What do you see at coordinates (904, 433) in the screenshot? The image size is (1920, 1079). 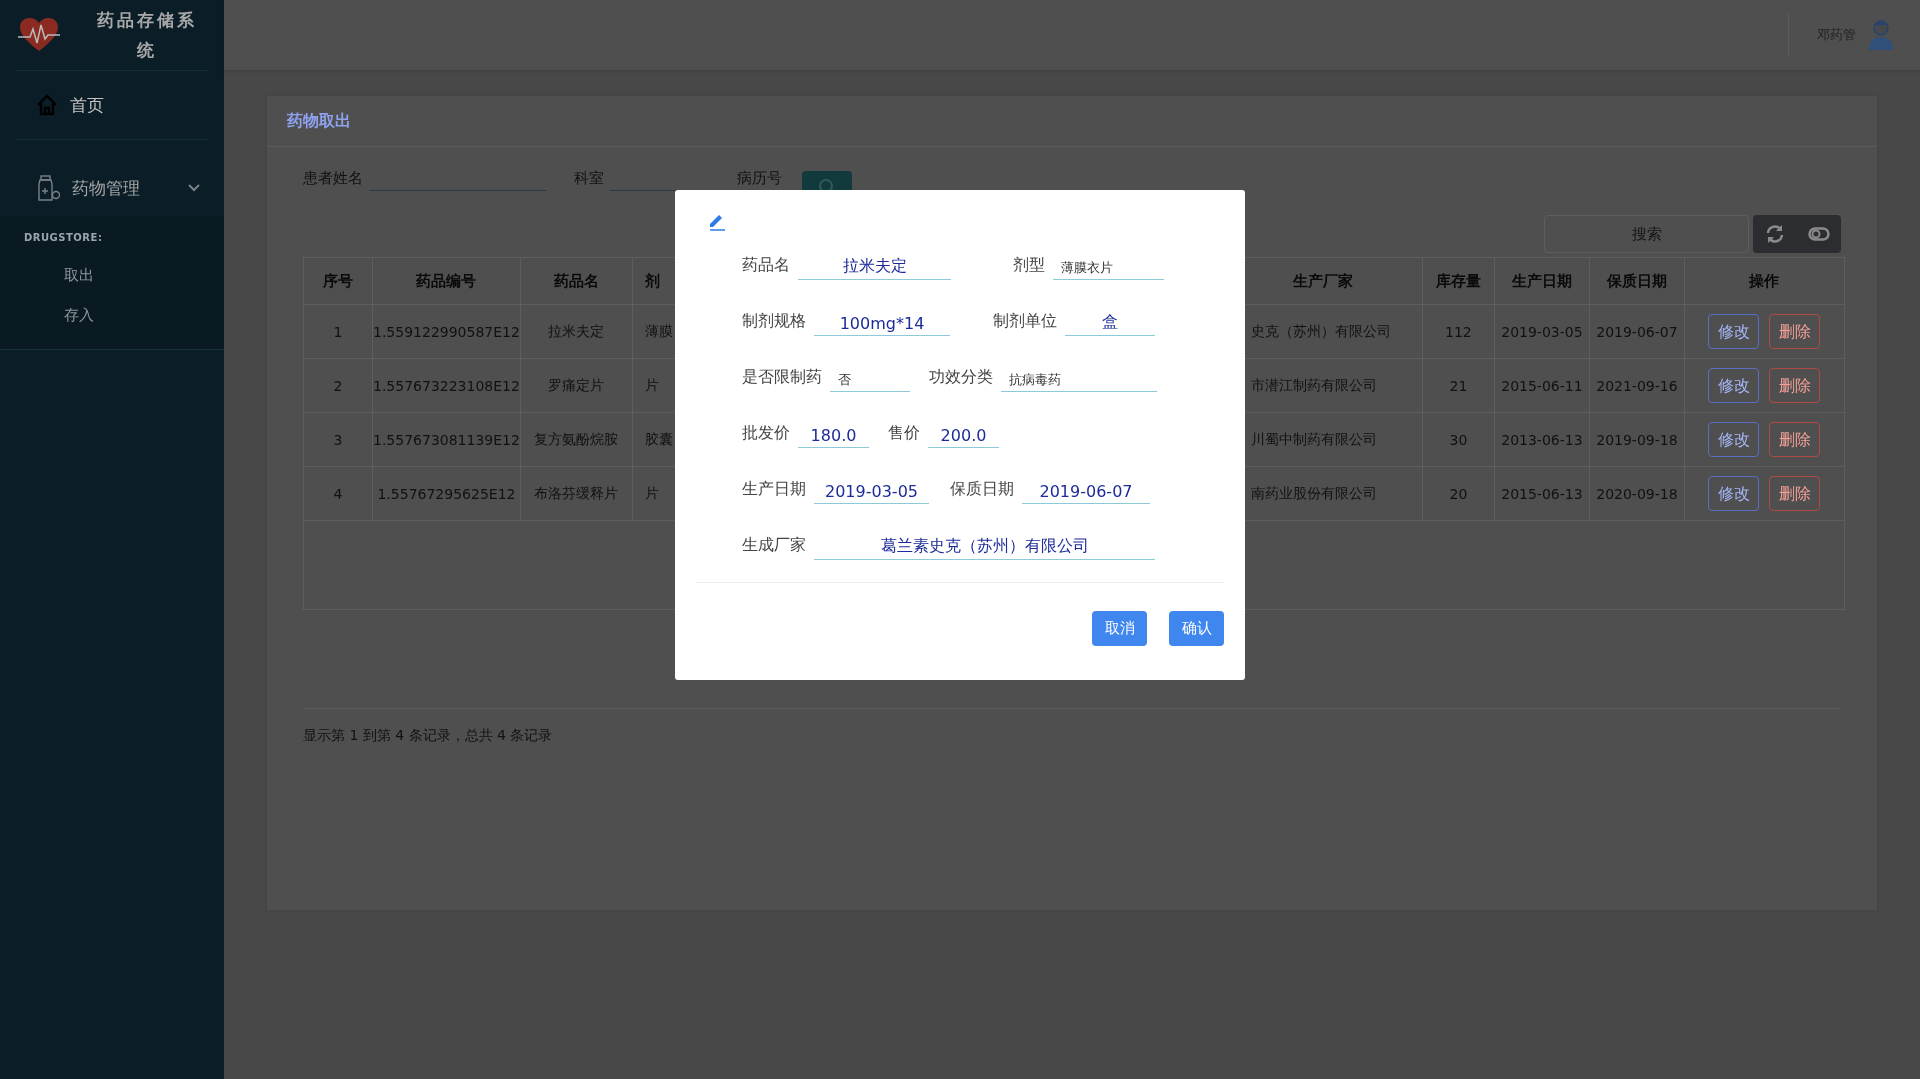 I see `field-label: 售价` at bounding box center [904, 433].